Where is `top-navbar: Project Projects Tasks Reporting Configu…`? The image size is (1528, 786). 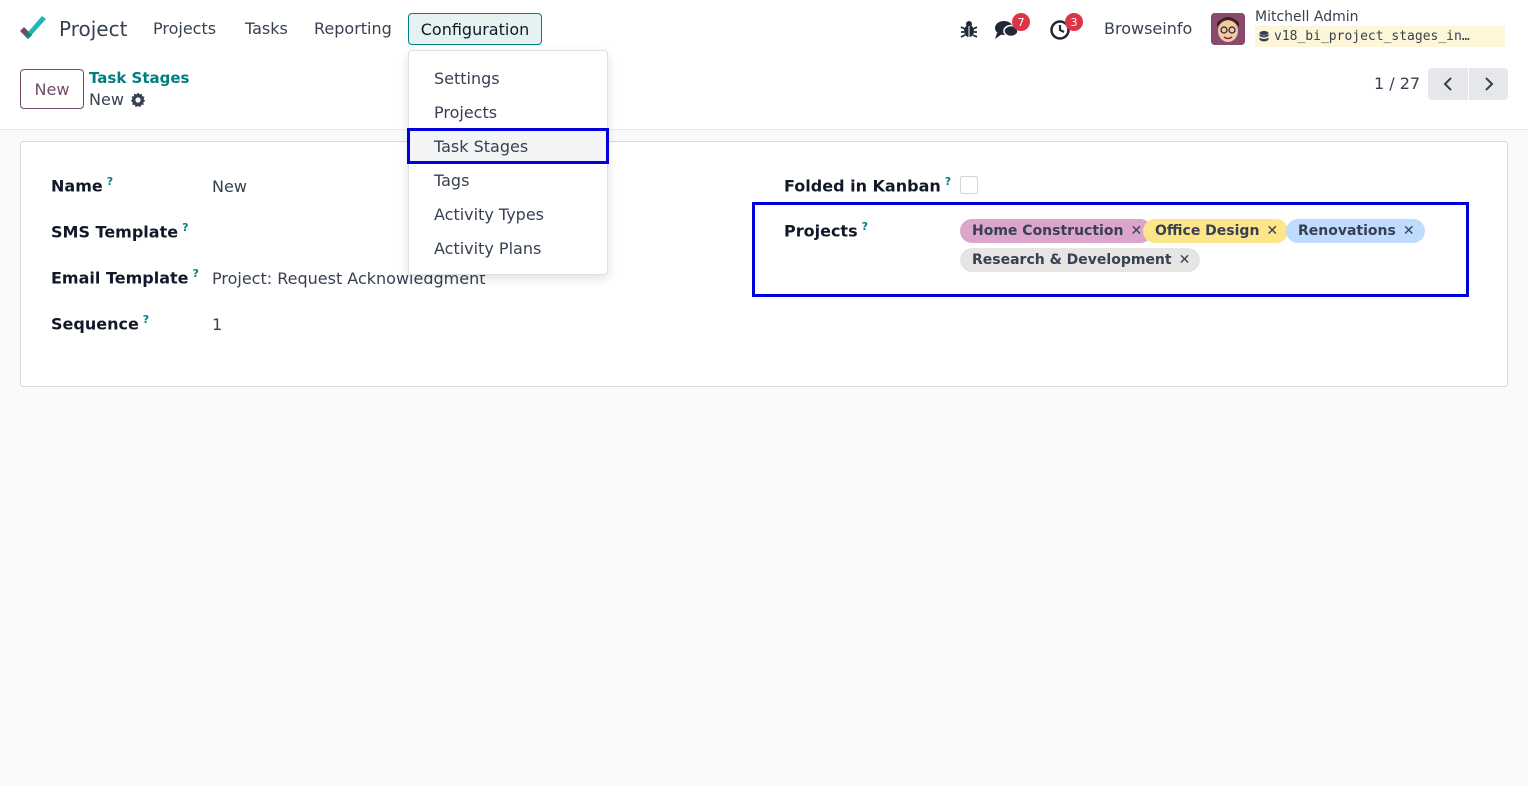
top-navbar: Project Projects Tasks Reporting Configu… is located at coordinates (764, 29).